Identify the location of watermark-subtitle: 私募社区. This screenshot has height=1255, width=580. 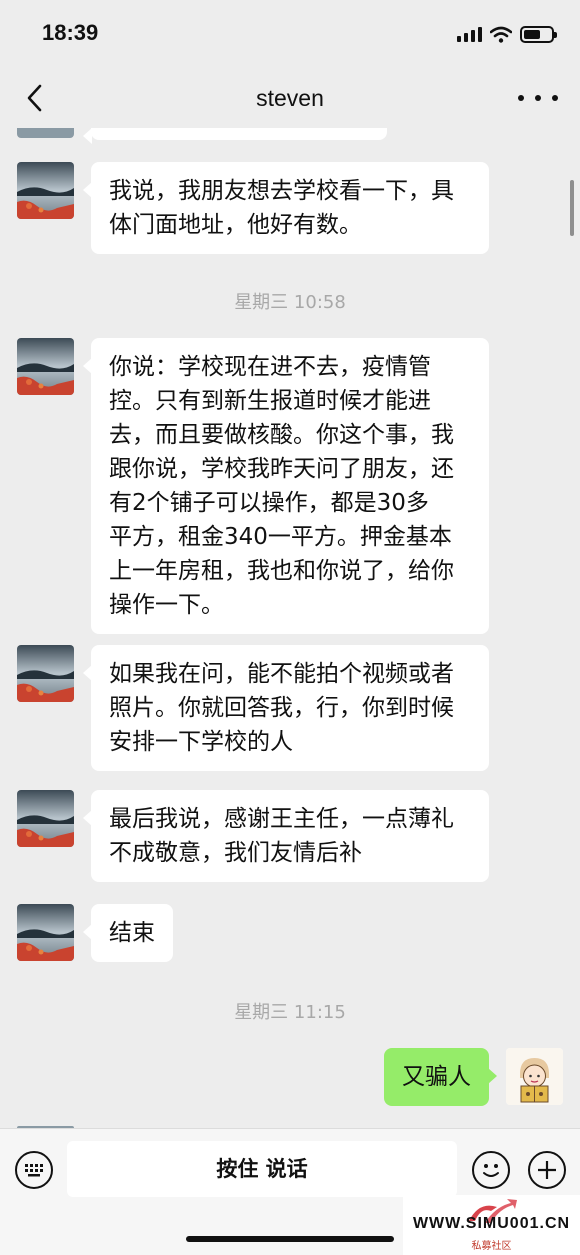
(491, 1246).